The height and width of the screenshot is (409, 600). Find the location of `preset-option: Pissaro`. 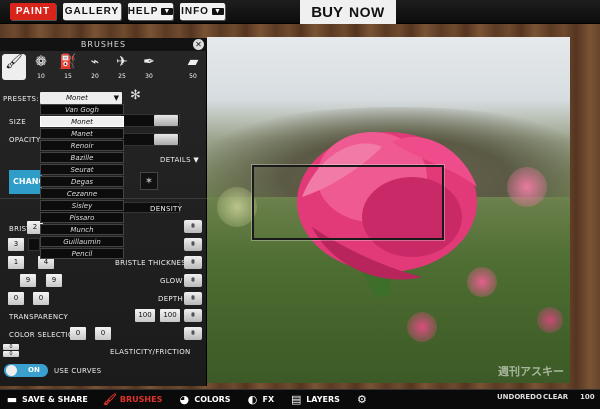

preset-option: Pissaro is located at coordinates (82, 217).